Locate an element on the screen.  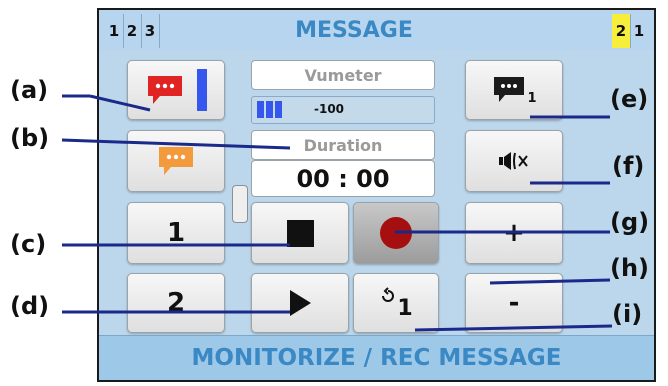
level-indicator-bar is located at coordinates (202, 90).